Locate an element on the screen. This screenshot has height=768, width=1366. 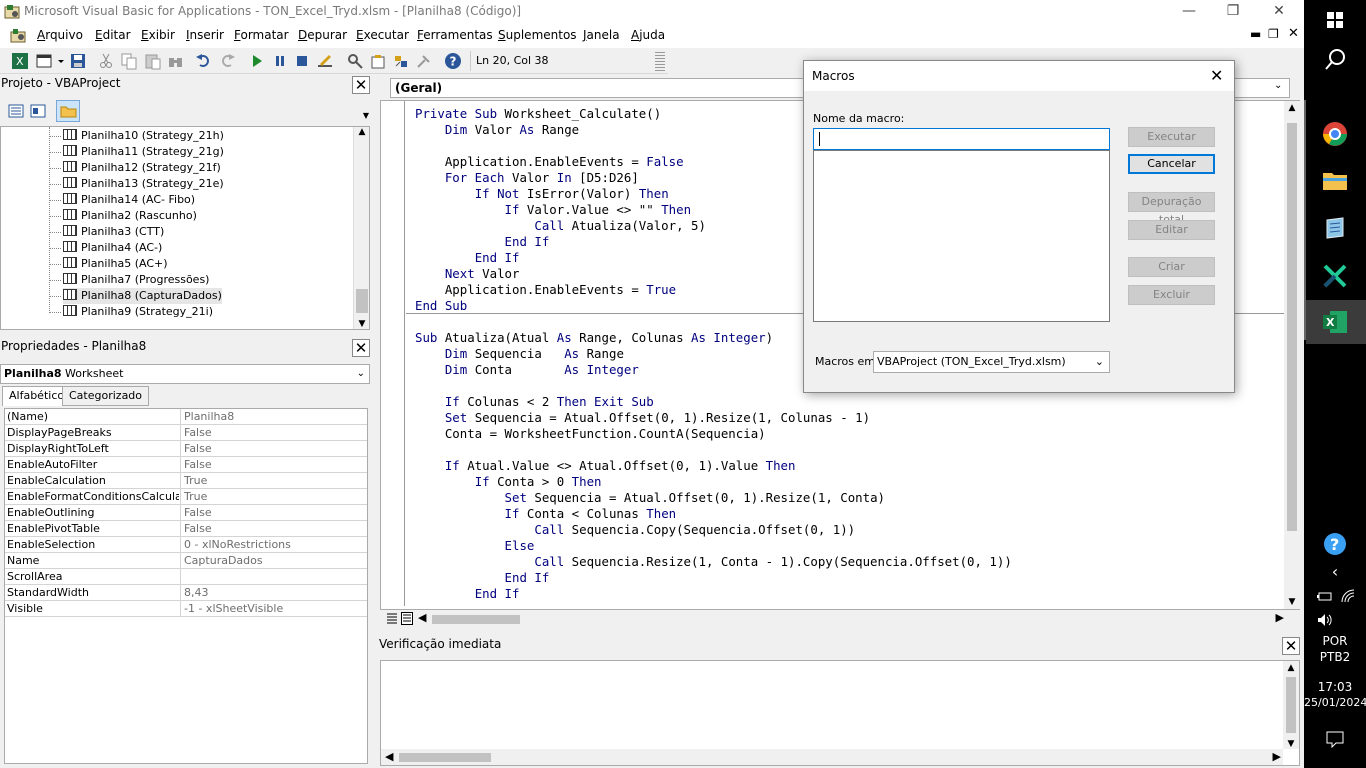
project-tree-item: Planilha9 (Strategy_21i) is located at coordinates (138, 312).